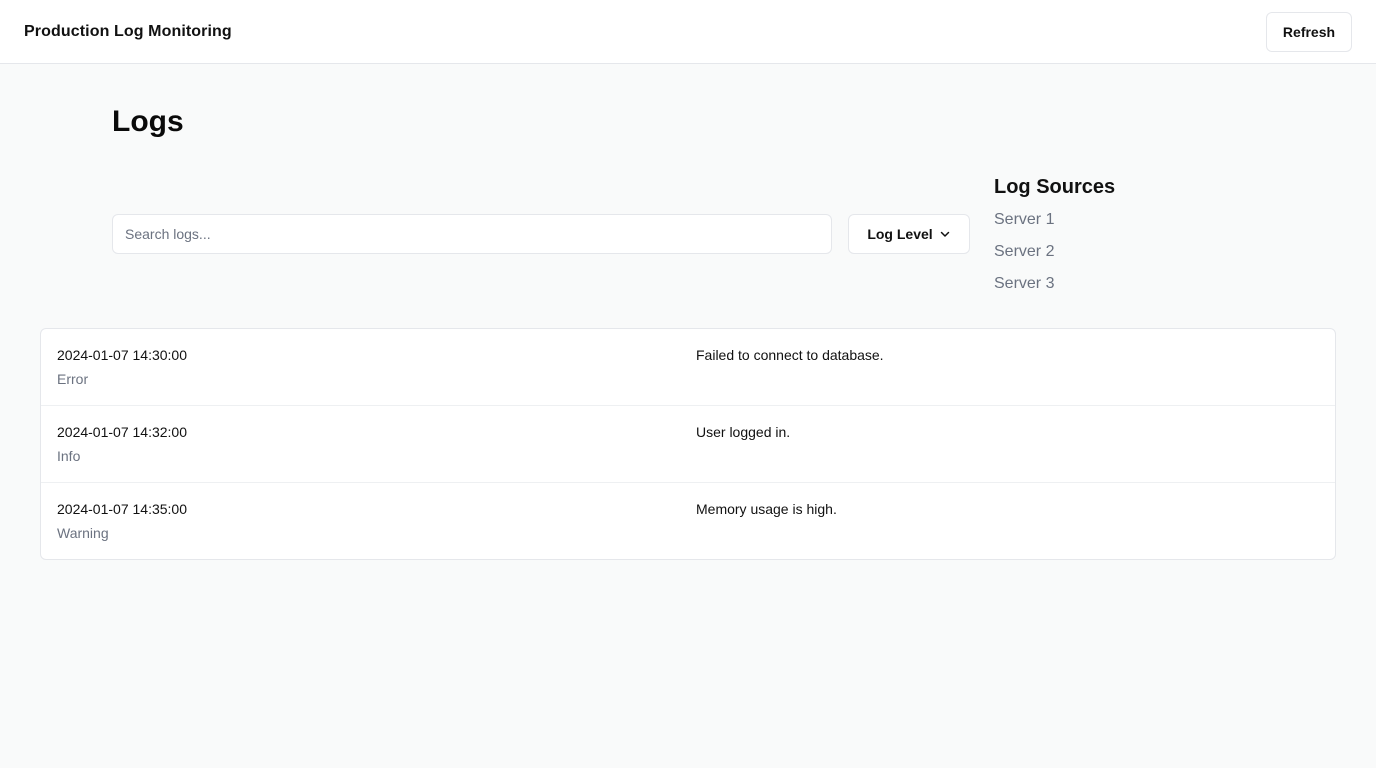 The width and height of the screenshot is (1376, 768). Describe the element at coordinates (122, 432) in the screenshot. I see `log-timestamp: 2024-01-07 14:32:00` at that location.